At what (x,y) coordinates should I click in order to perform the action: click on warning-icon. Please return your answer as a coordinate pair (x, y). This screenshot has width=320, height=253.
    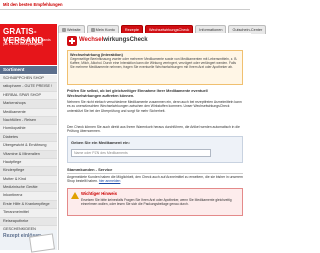
    Looking at the image, I should click on (75, 195).